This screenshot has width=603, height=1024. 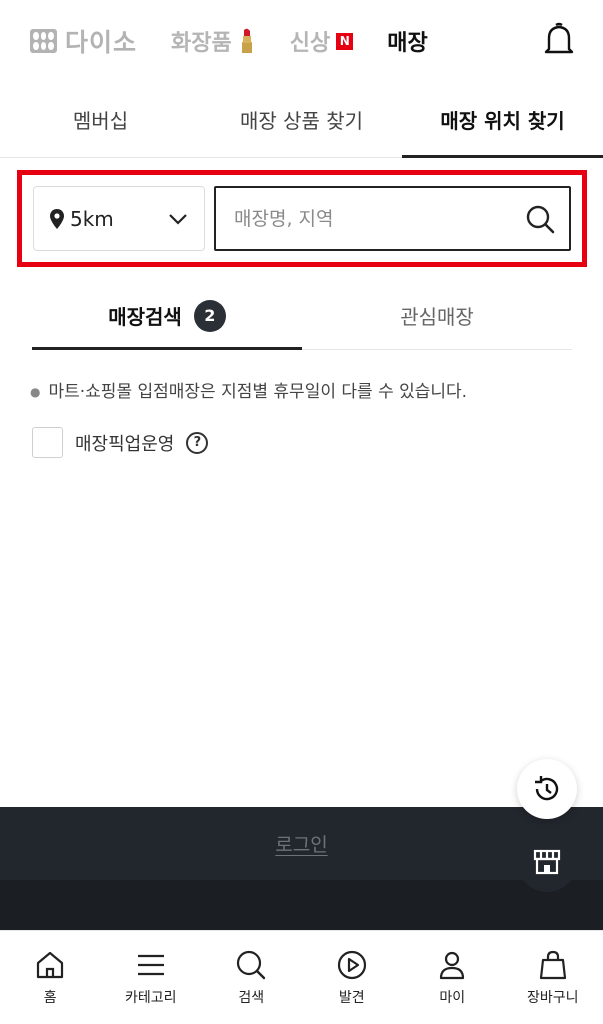 I want to click on bottom-nav-my: 마이, so click(x=452, y=977).